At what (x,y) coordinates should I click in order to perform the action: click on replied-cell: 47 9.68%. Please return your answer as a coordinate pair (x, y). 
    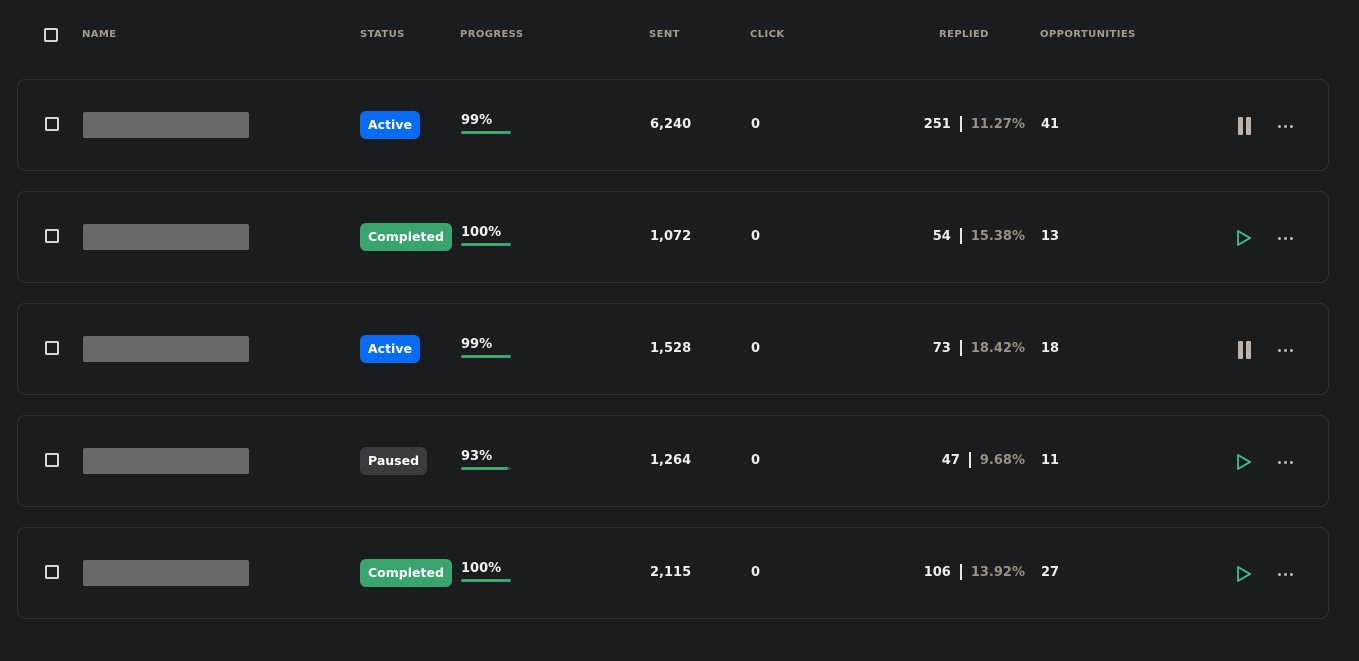
    Looking at the image, I should click on (983, 460).